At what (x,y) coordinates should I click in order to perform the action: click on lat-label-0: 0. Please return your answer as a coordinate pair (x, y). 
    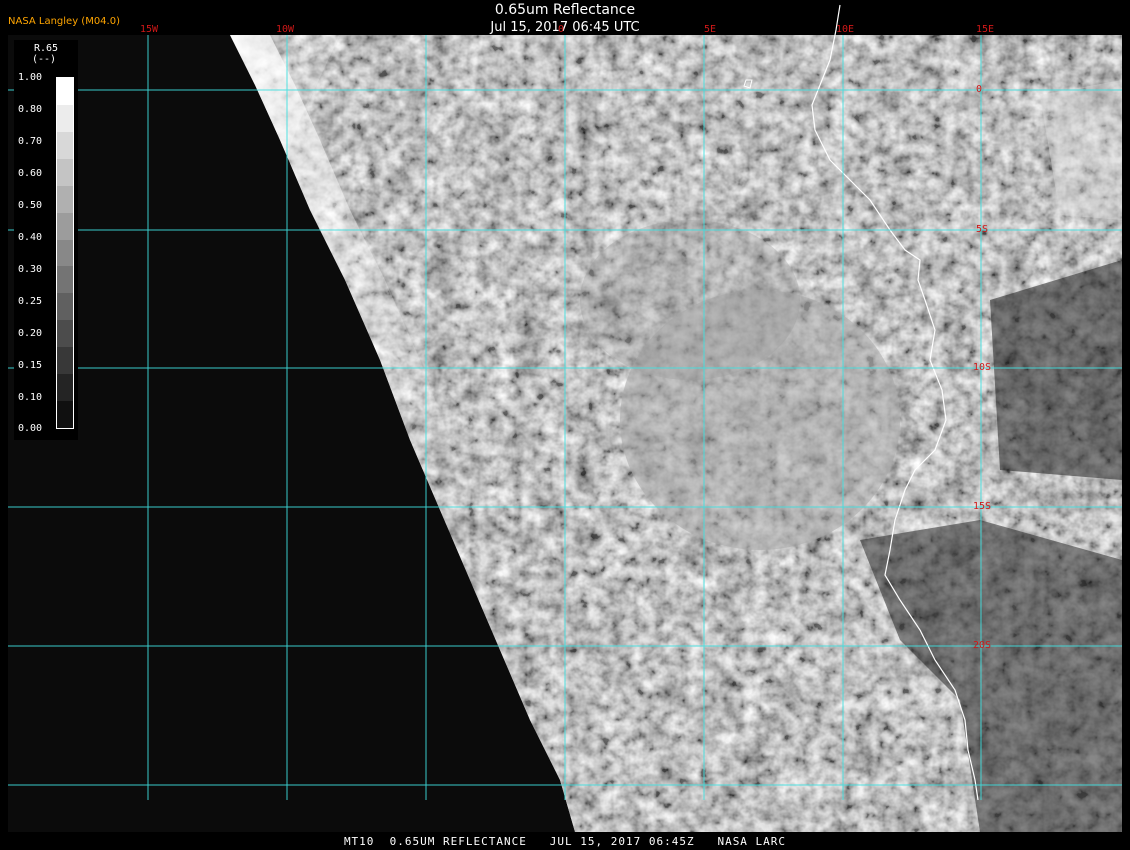
    Looking at the image, I should click on (979, 89).